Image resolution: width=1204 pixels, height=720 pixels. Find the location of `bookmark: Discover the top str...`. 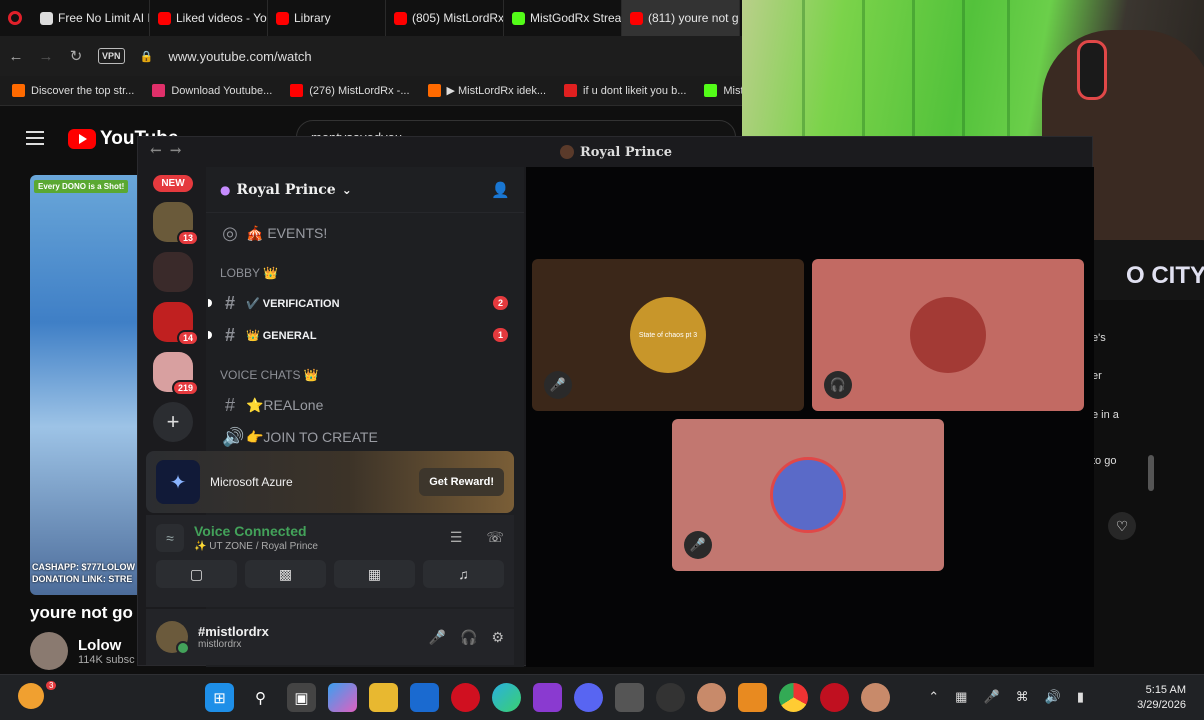

bookmark: Discover the top str... is located at coordinates (73, 90).